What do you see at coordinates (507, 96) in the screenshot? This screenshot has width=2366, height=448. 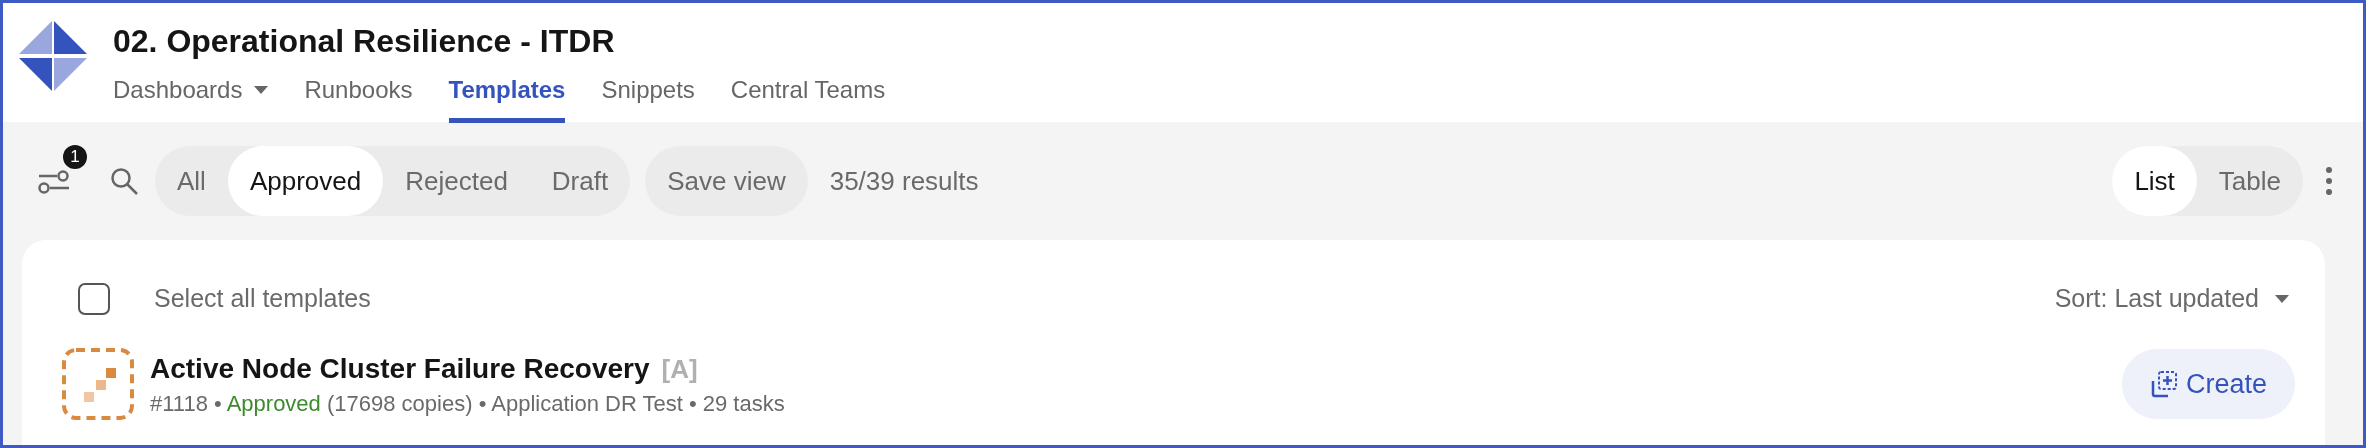 I see `nav-tab: Templates` at bounding box center [507, 96].